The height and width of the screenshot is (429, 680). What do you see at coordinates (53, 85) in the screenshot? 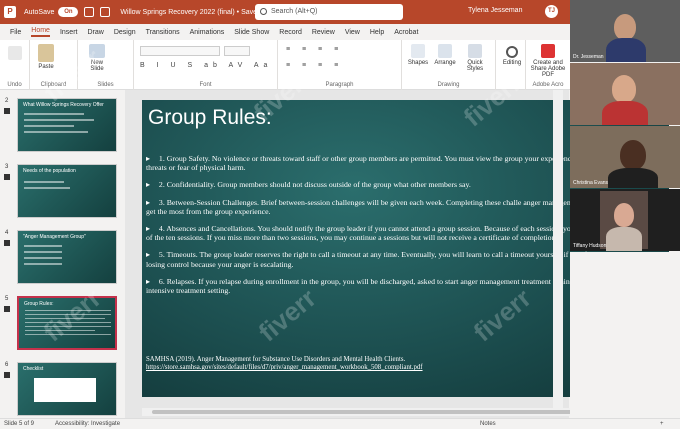
I see `group-label: Clipboard` at bounding box center [53, 85].